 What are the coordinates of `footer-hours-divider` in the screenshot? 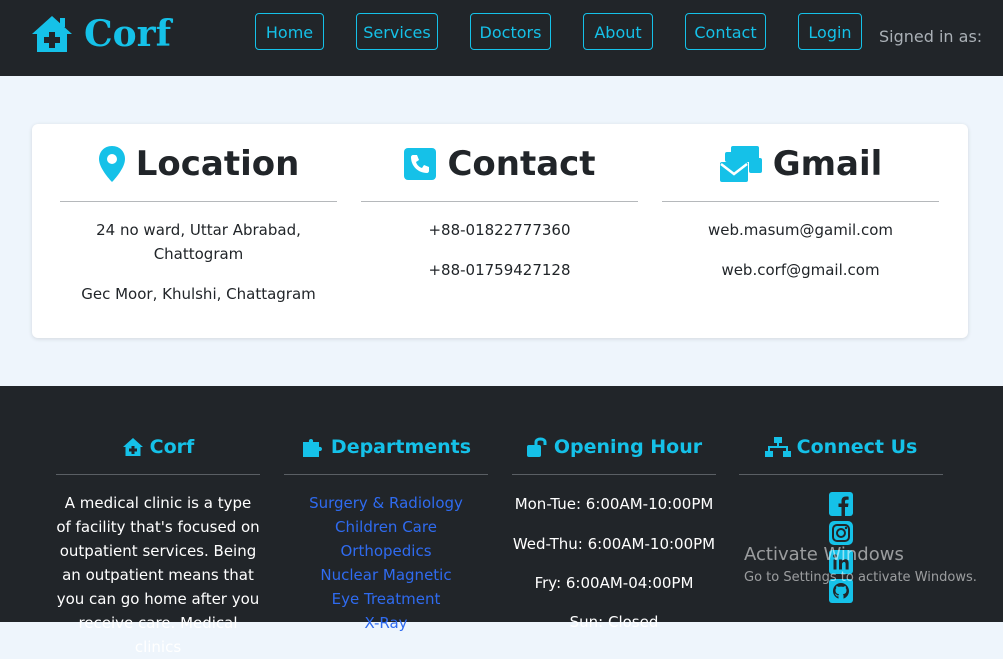 It's located at (614, 474).